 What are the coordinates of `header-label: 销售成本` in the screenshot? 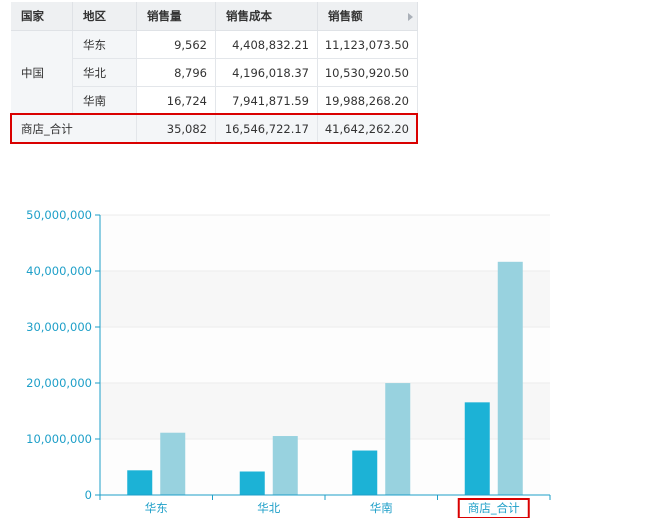 It's located at (249, 16).